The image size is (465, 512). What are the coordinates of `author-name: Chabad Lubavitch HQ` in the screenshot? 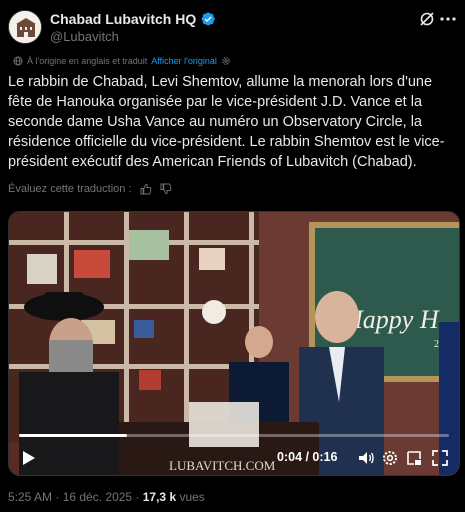 It's located at (123, 19).